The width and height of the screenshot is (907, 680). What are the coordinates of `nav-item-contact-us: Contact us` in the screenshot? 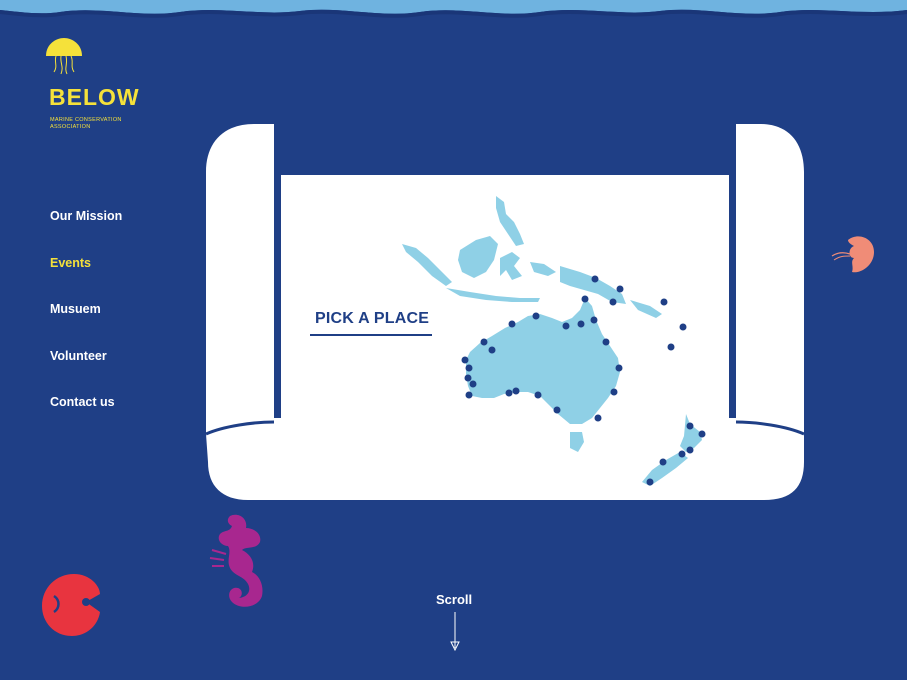 It's located at (86, 417).